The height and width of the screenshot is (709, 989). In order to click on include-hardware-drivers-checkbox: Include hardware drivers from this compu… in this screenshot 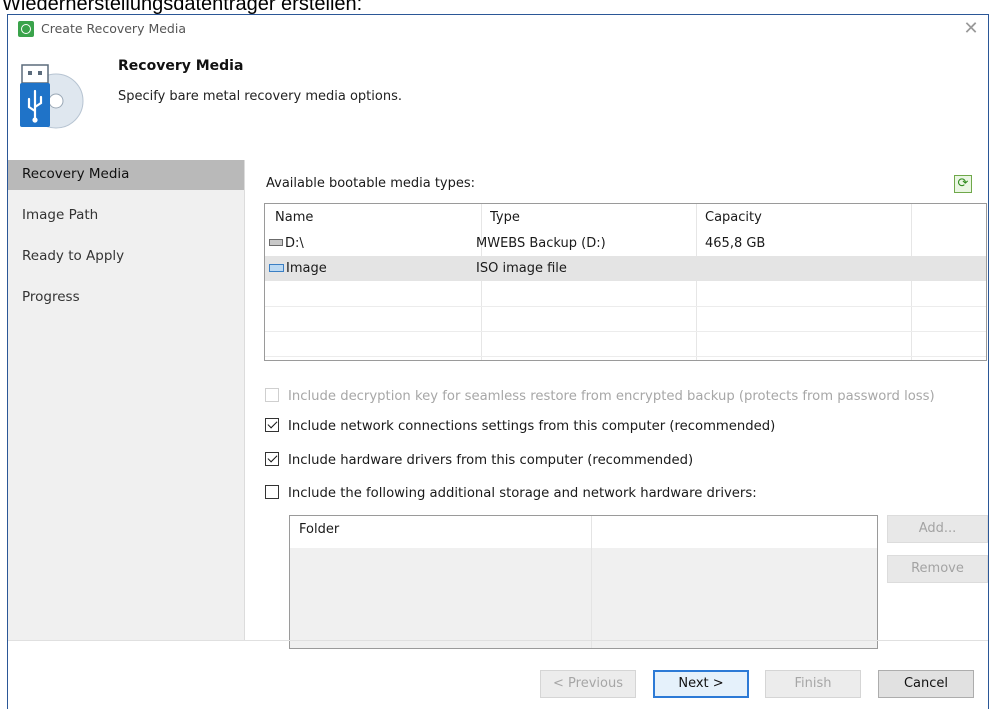, I will do `click(479, 461)`.